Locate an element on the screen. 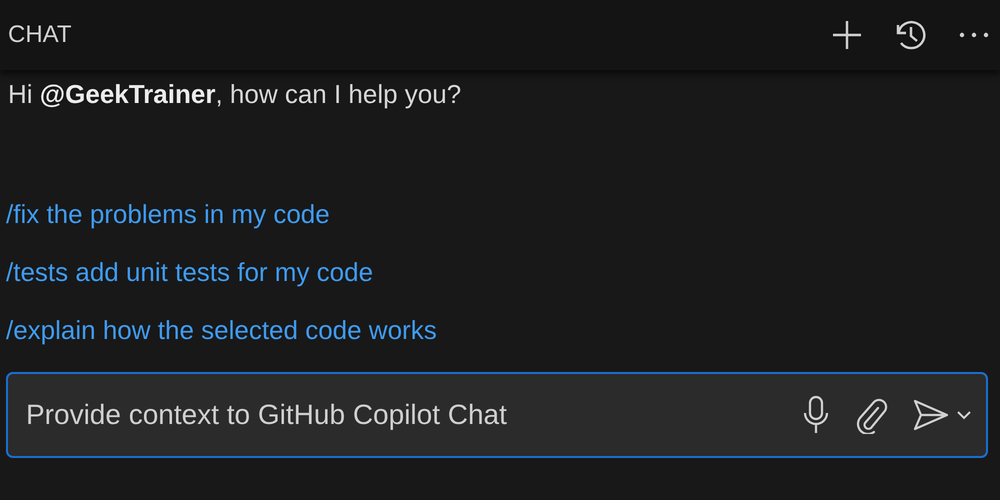 The width and height of the screenshot is (1000, 500). new-chat-button is located at coordinates (847, 35).